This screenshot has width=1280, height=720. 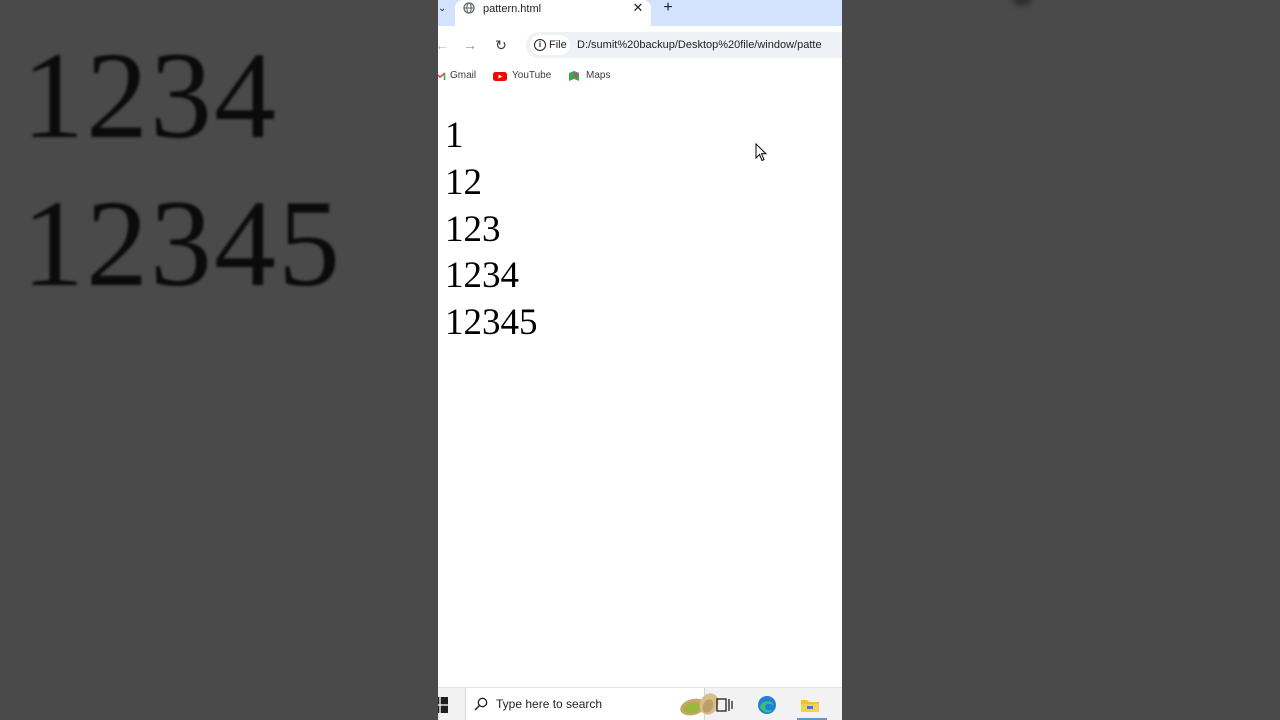 What do you see at coordinates (1022, 3) in the screenshot?
I see `background-blur-artifact` at bounding box center [1022, 3].